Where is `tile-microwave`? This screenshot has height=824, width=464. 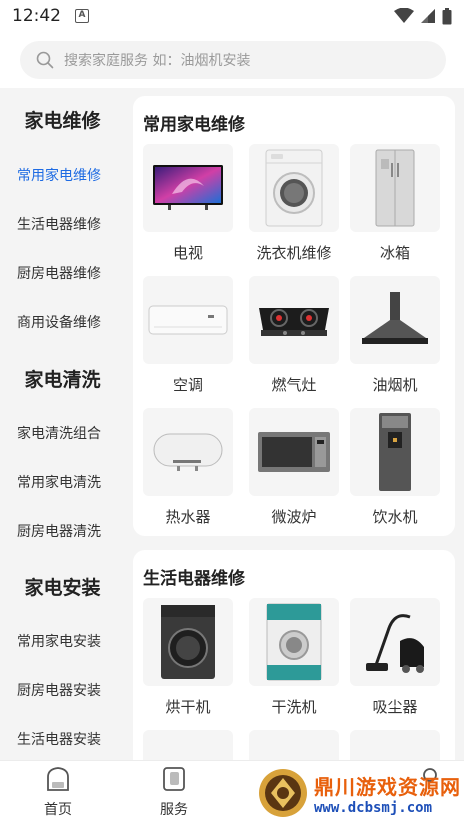 tile-microwave is located at coordinates (294, 452).